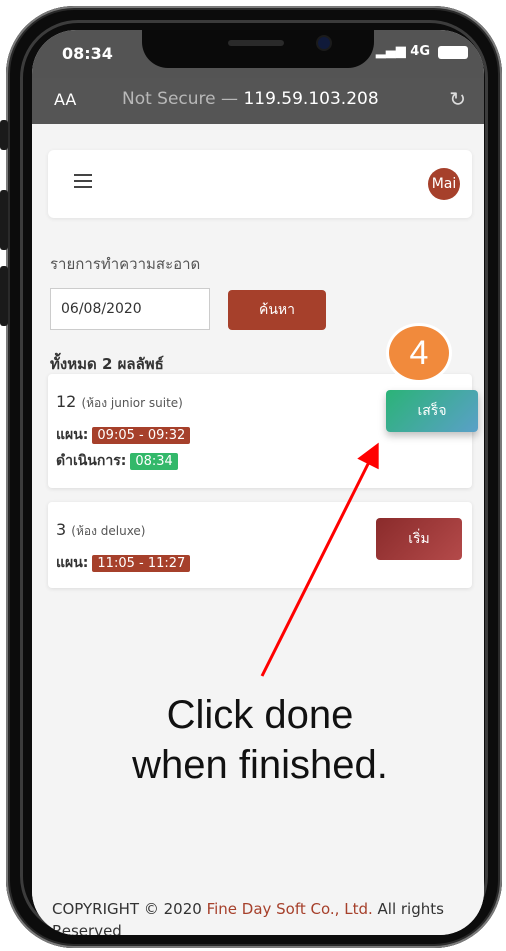 The width and height of the screenshot is (506, 951). I want to click on instruction-line: Click done, so click(260, 715).